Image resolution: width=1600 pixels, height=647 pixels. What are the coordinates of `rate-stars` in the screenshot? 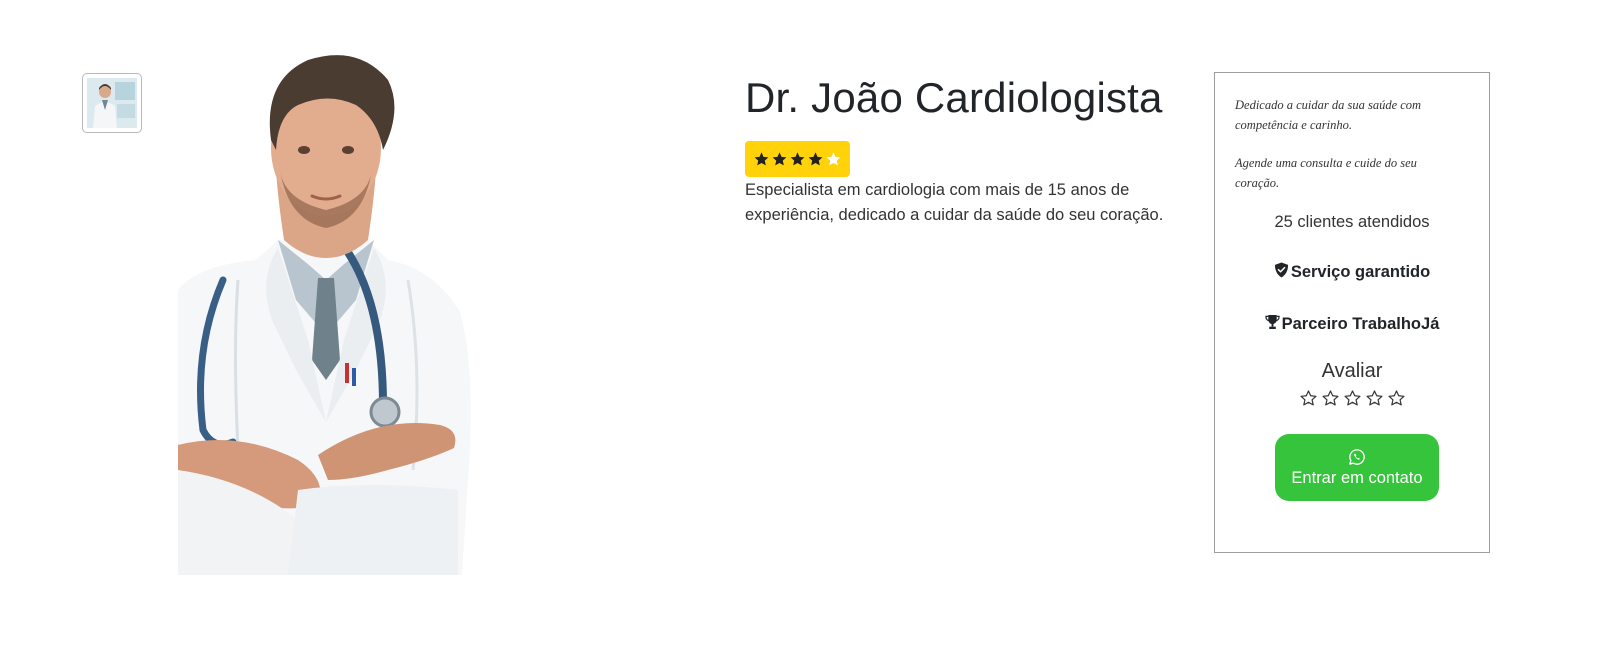 It's located at (1352, 398).